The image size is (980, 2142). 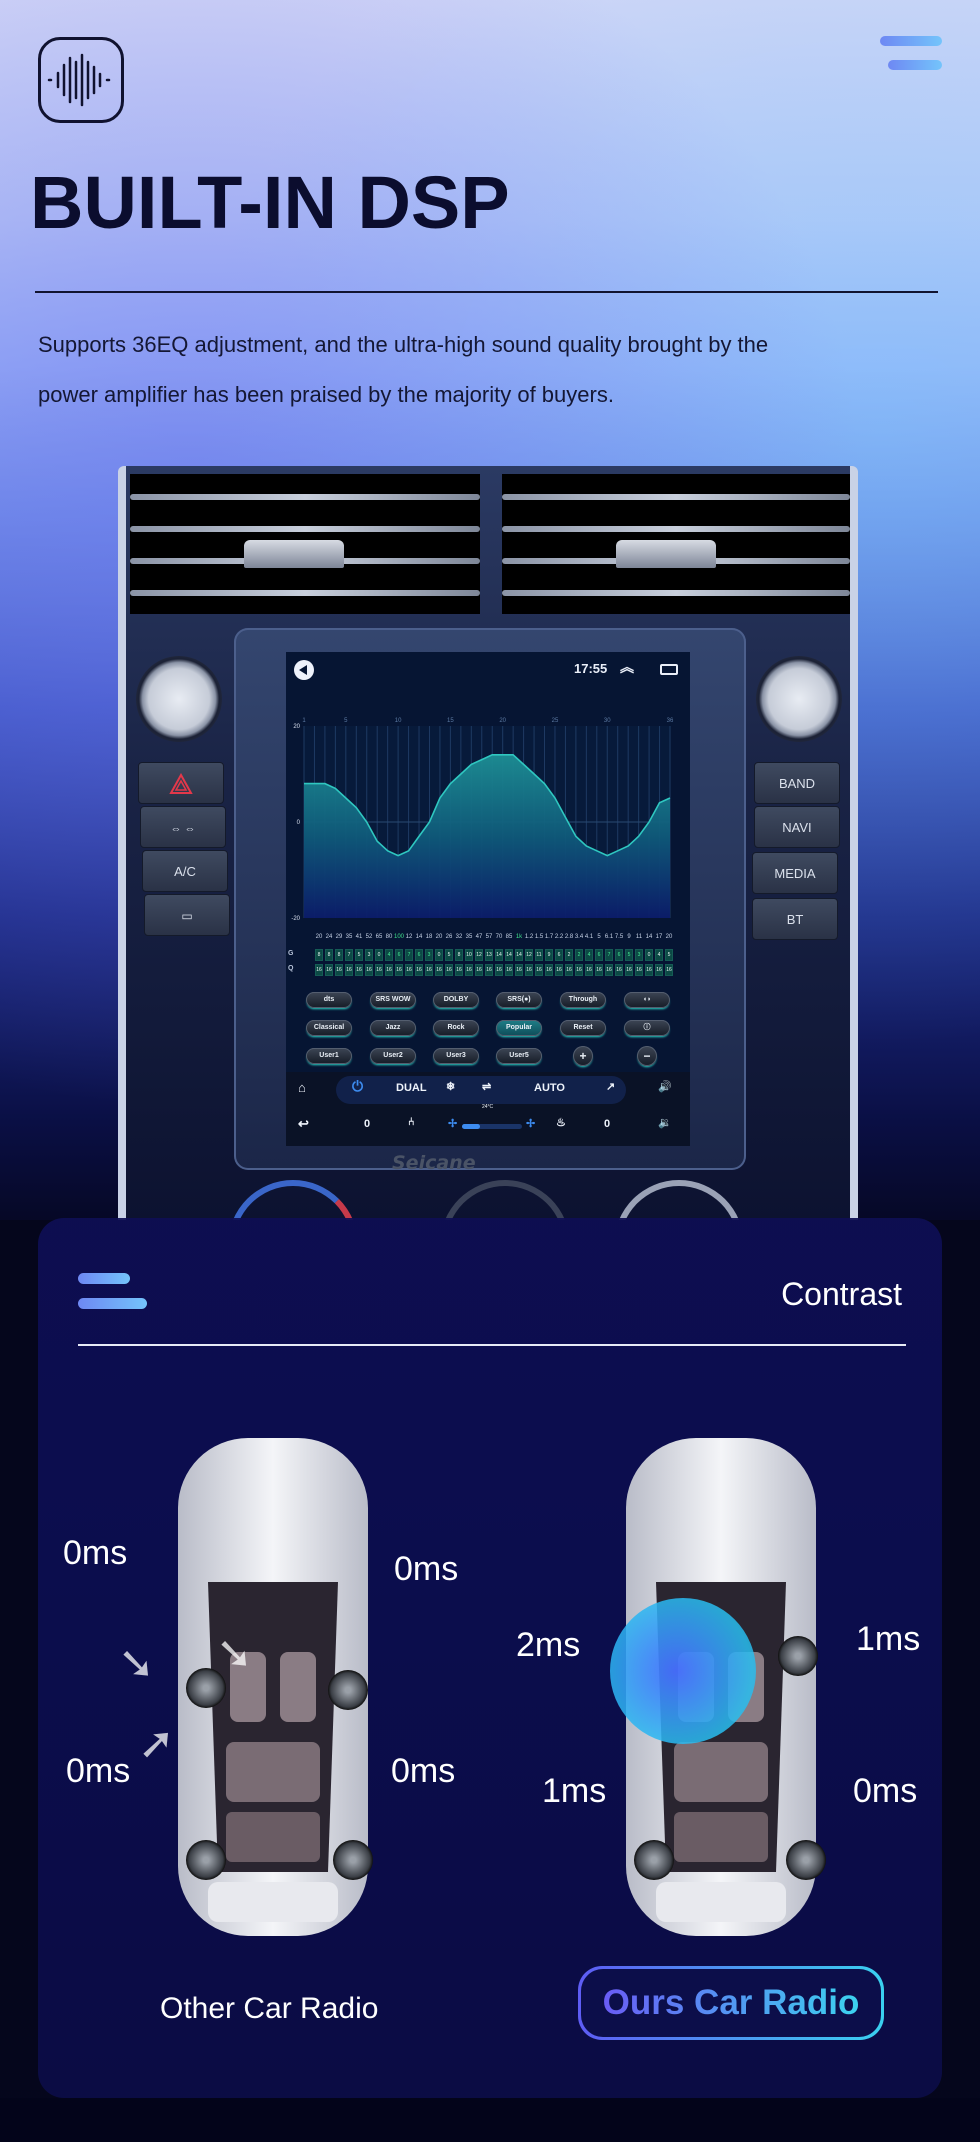 I want to click on tune-knob, so click(x=799, y=699).